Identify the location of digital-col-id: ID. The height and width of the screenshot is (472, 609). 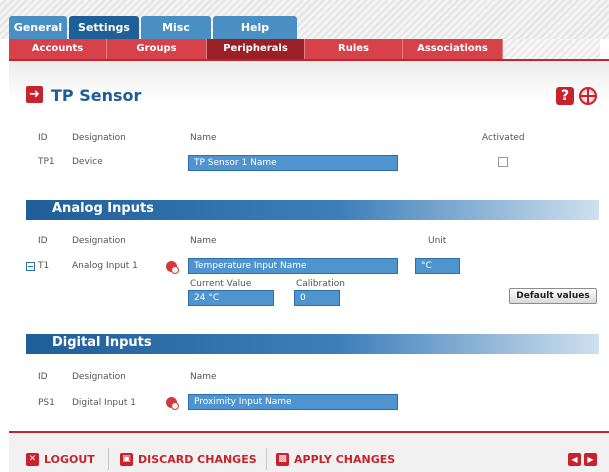
(43, 377).